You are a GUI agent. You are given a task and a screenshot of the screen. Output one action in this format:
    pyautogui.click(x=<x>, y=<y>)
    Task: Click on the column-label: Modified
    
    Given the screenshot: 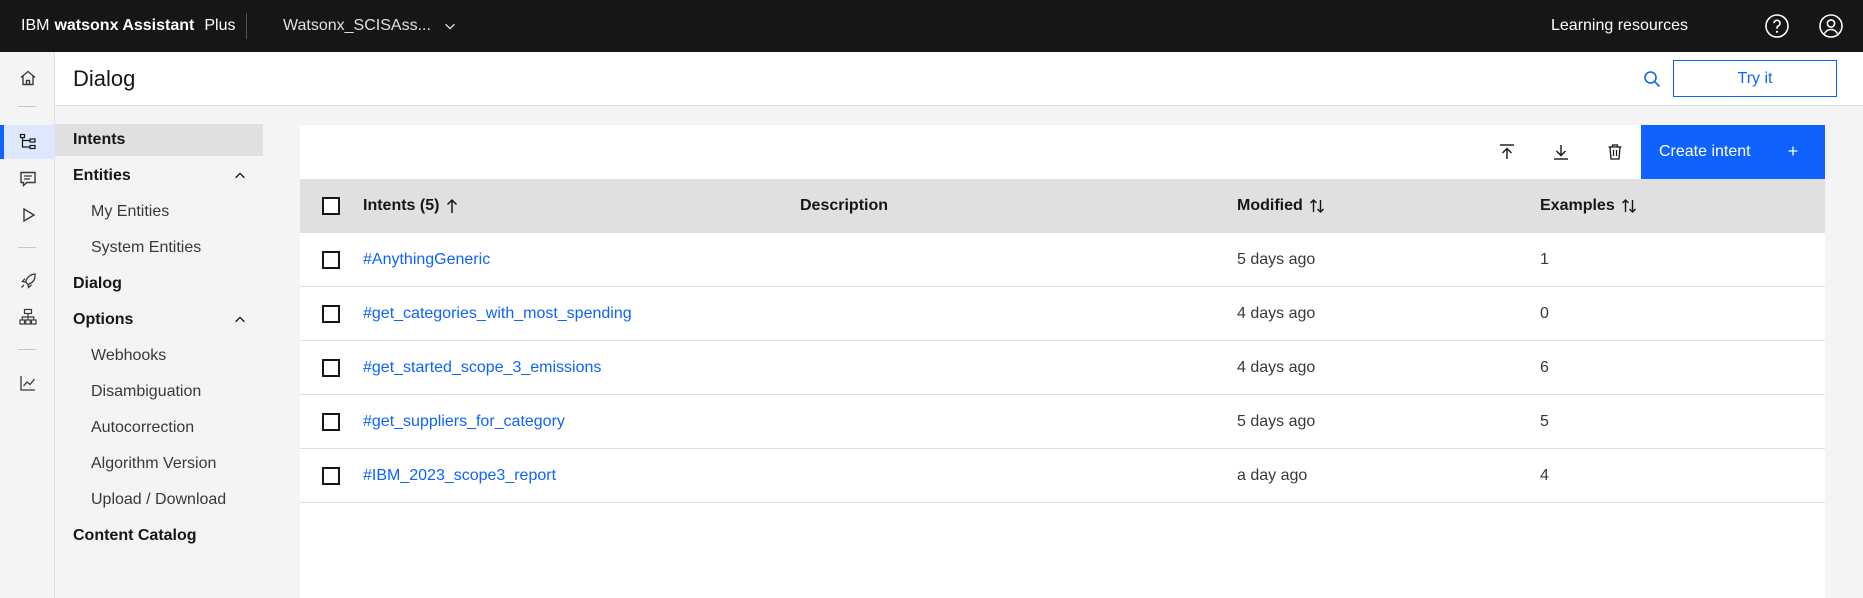 What is the action you would take?
    pyautogui.click(x=1270, y=205)
    